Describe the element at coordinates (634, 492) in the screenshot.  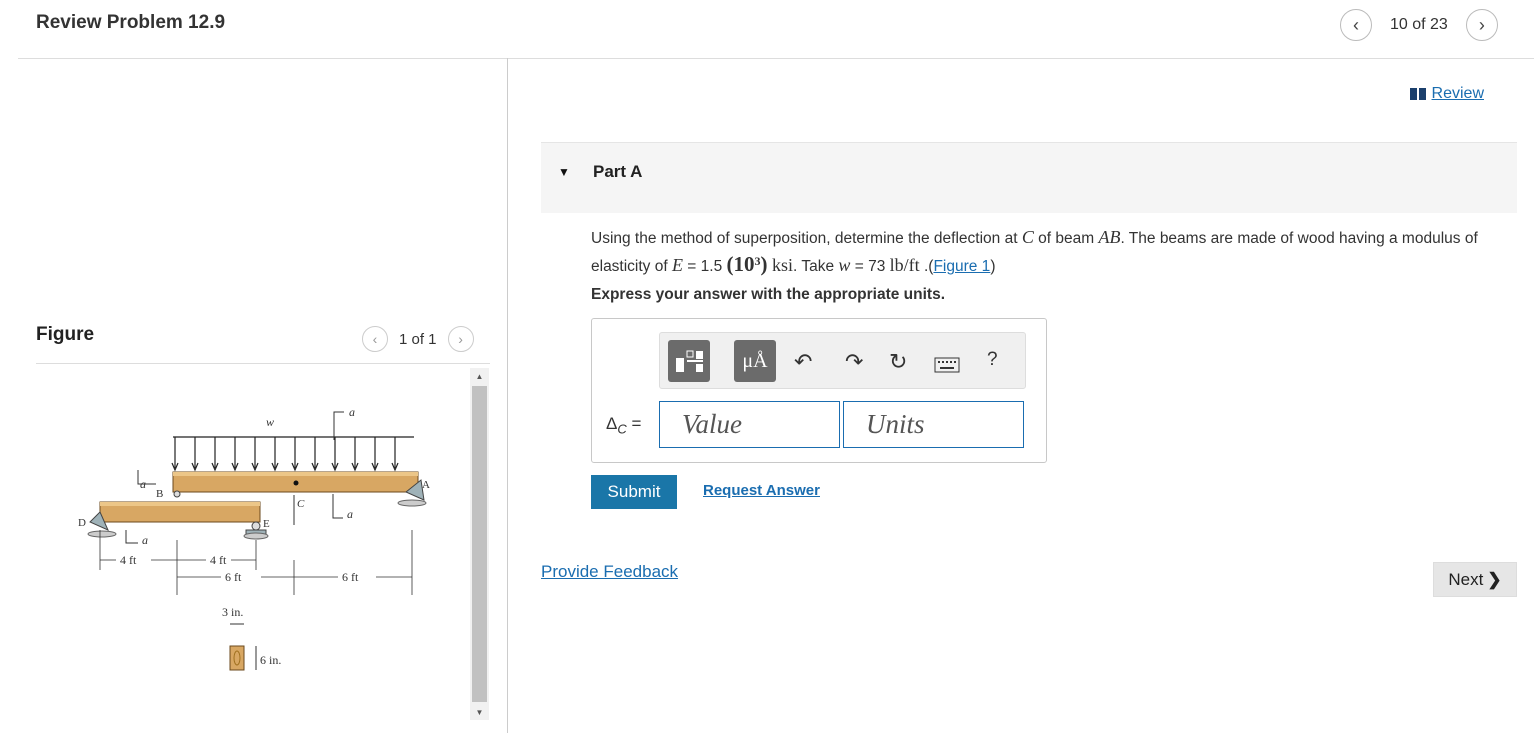
I see `submit-button: Submit` at that location.